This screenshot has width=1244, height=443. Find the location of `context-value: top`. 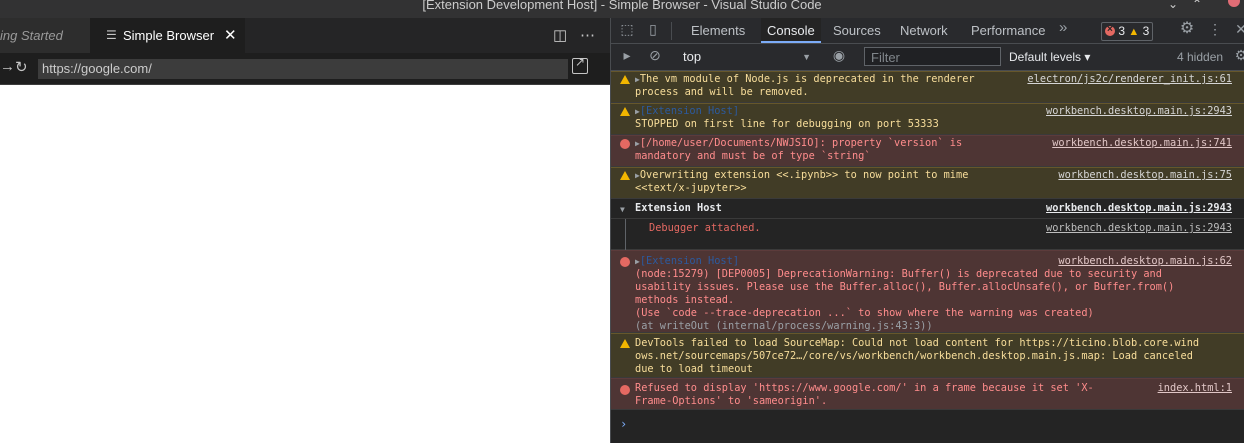

context-value: top is located at coordinates (692, 56).